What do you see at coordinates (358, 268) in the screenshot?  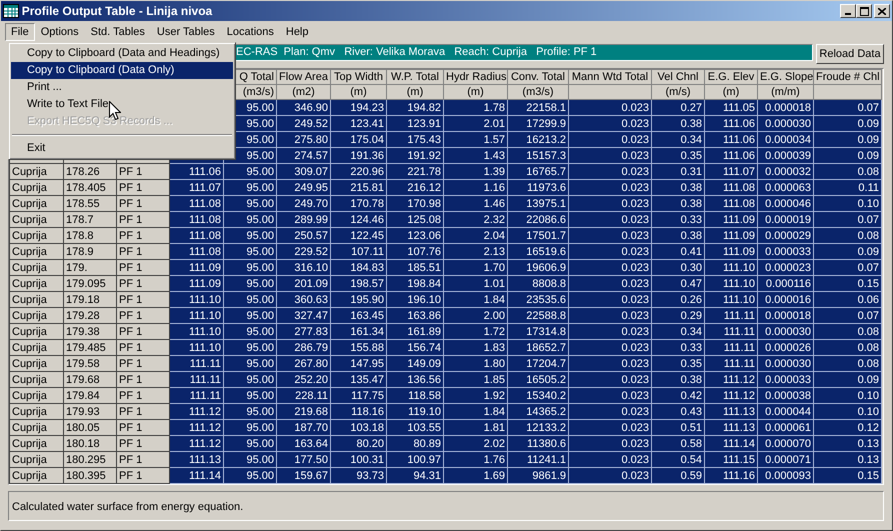 I see `table-cell: 184.83` at bounding box center [358, 268].